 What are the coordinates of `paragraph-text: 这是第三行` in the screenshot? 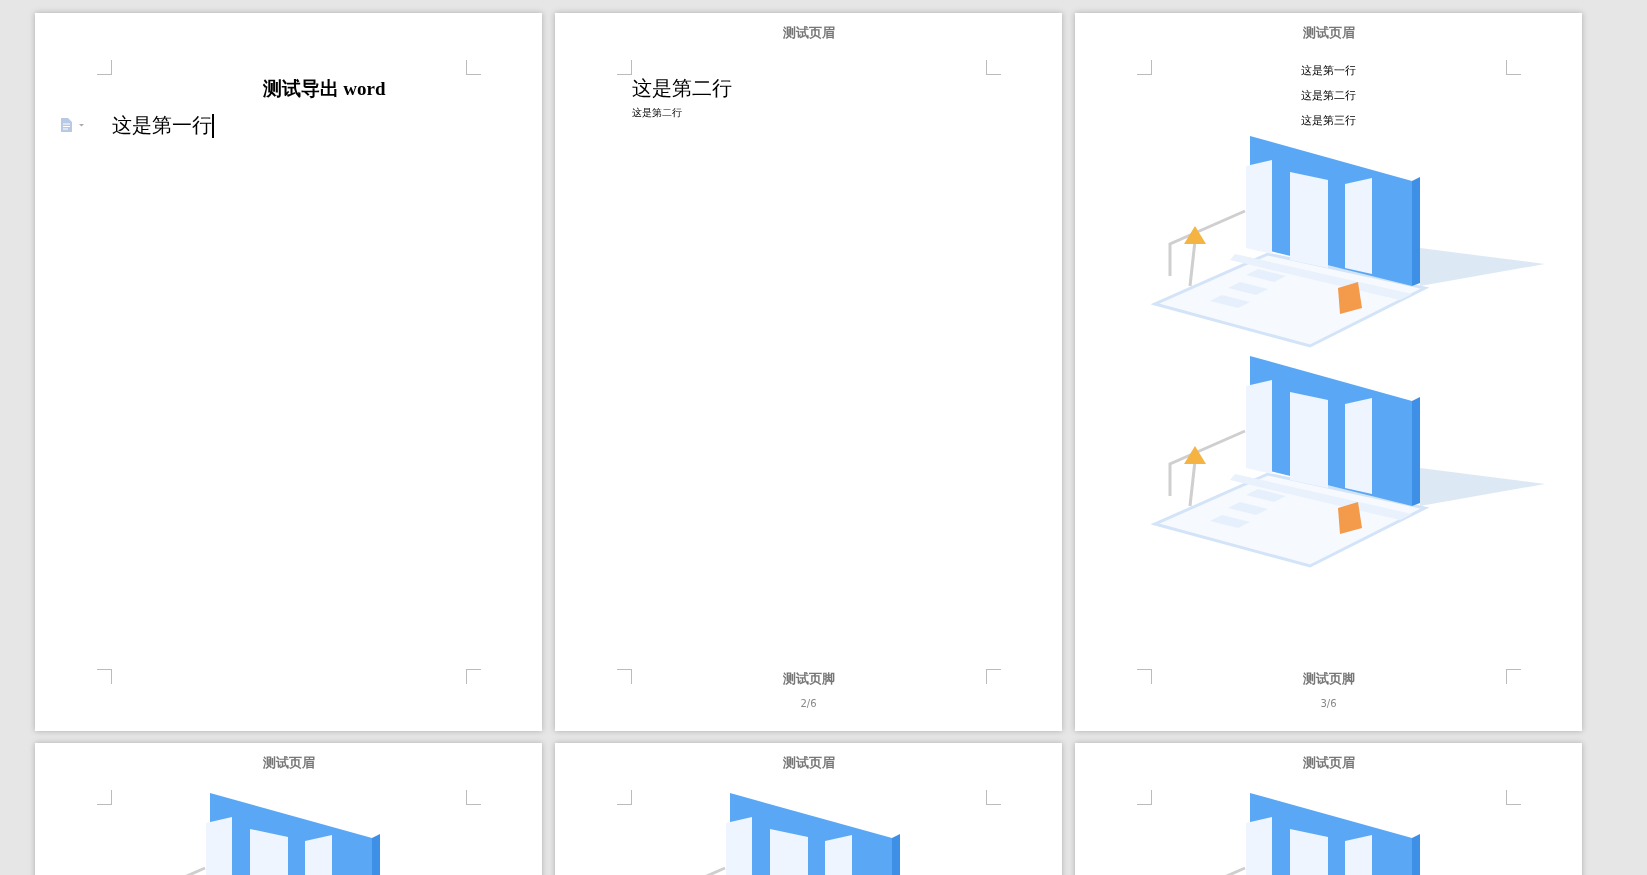 It's located at (1328, 120).